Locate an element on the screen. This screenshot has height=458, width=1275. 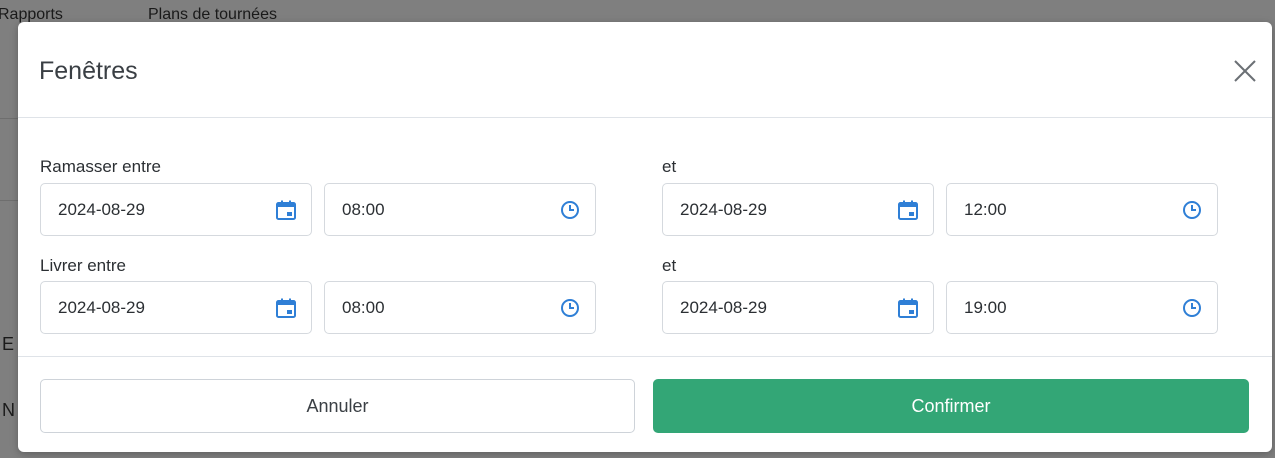
delivery-from-label: Livrer entre is located at coordinates (83, 265).